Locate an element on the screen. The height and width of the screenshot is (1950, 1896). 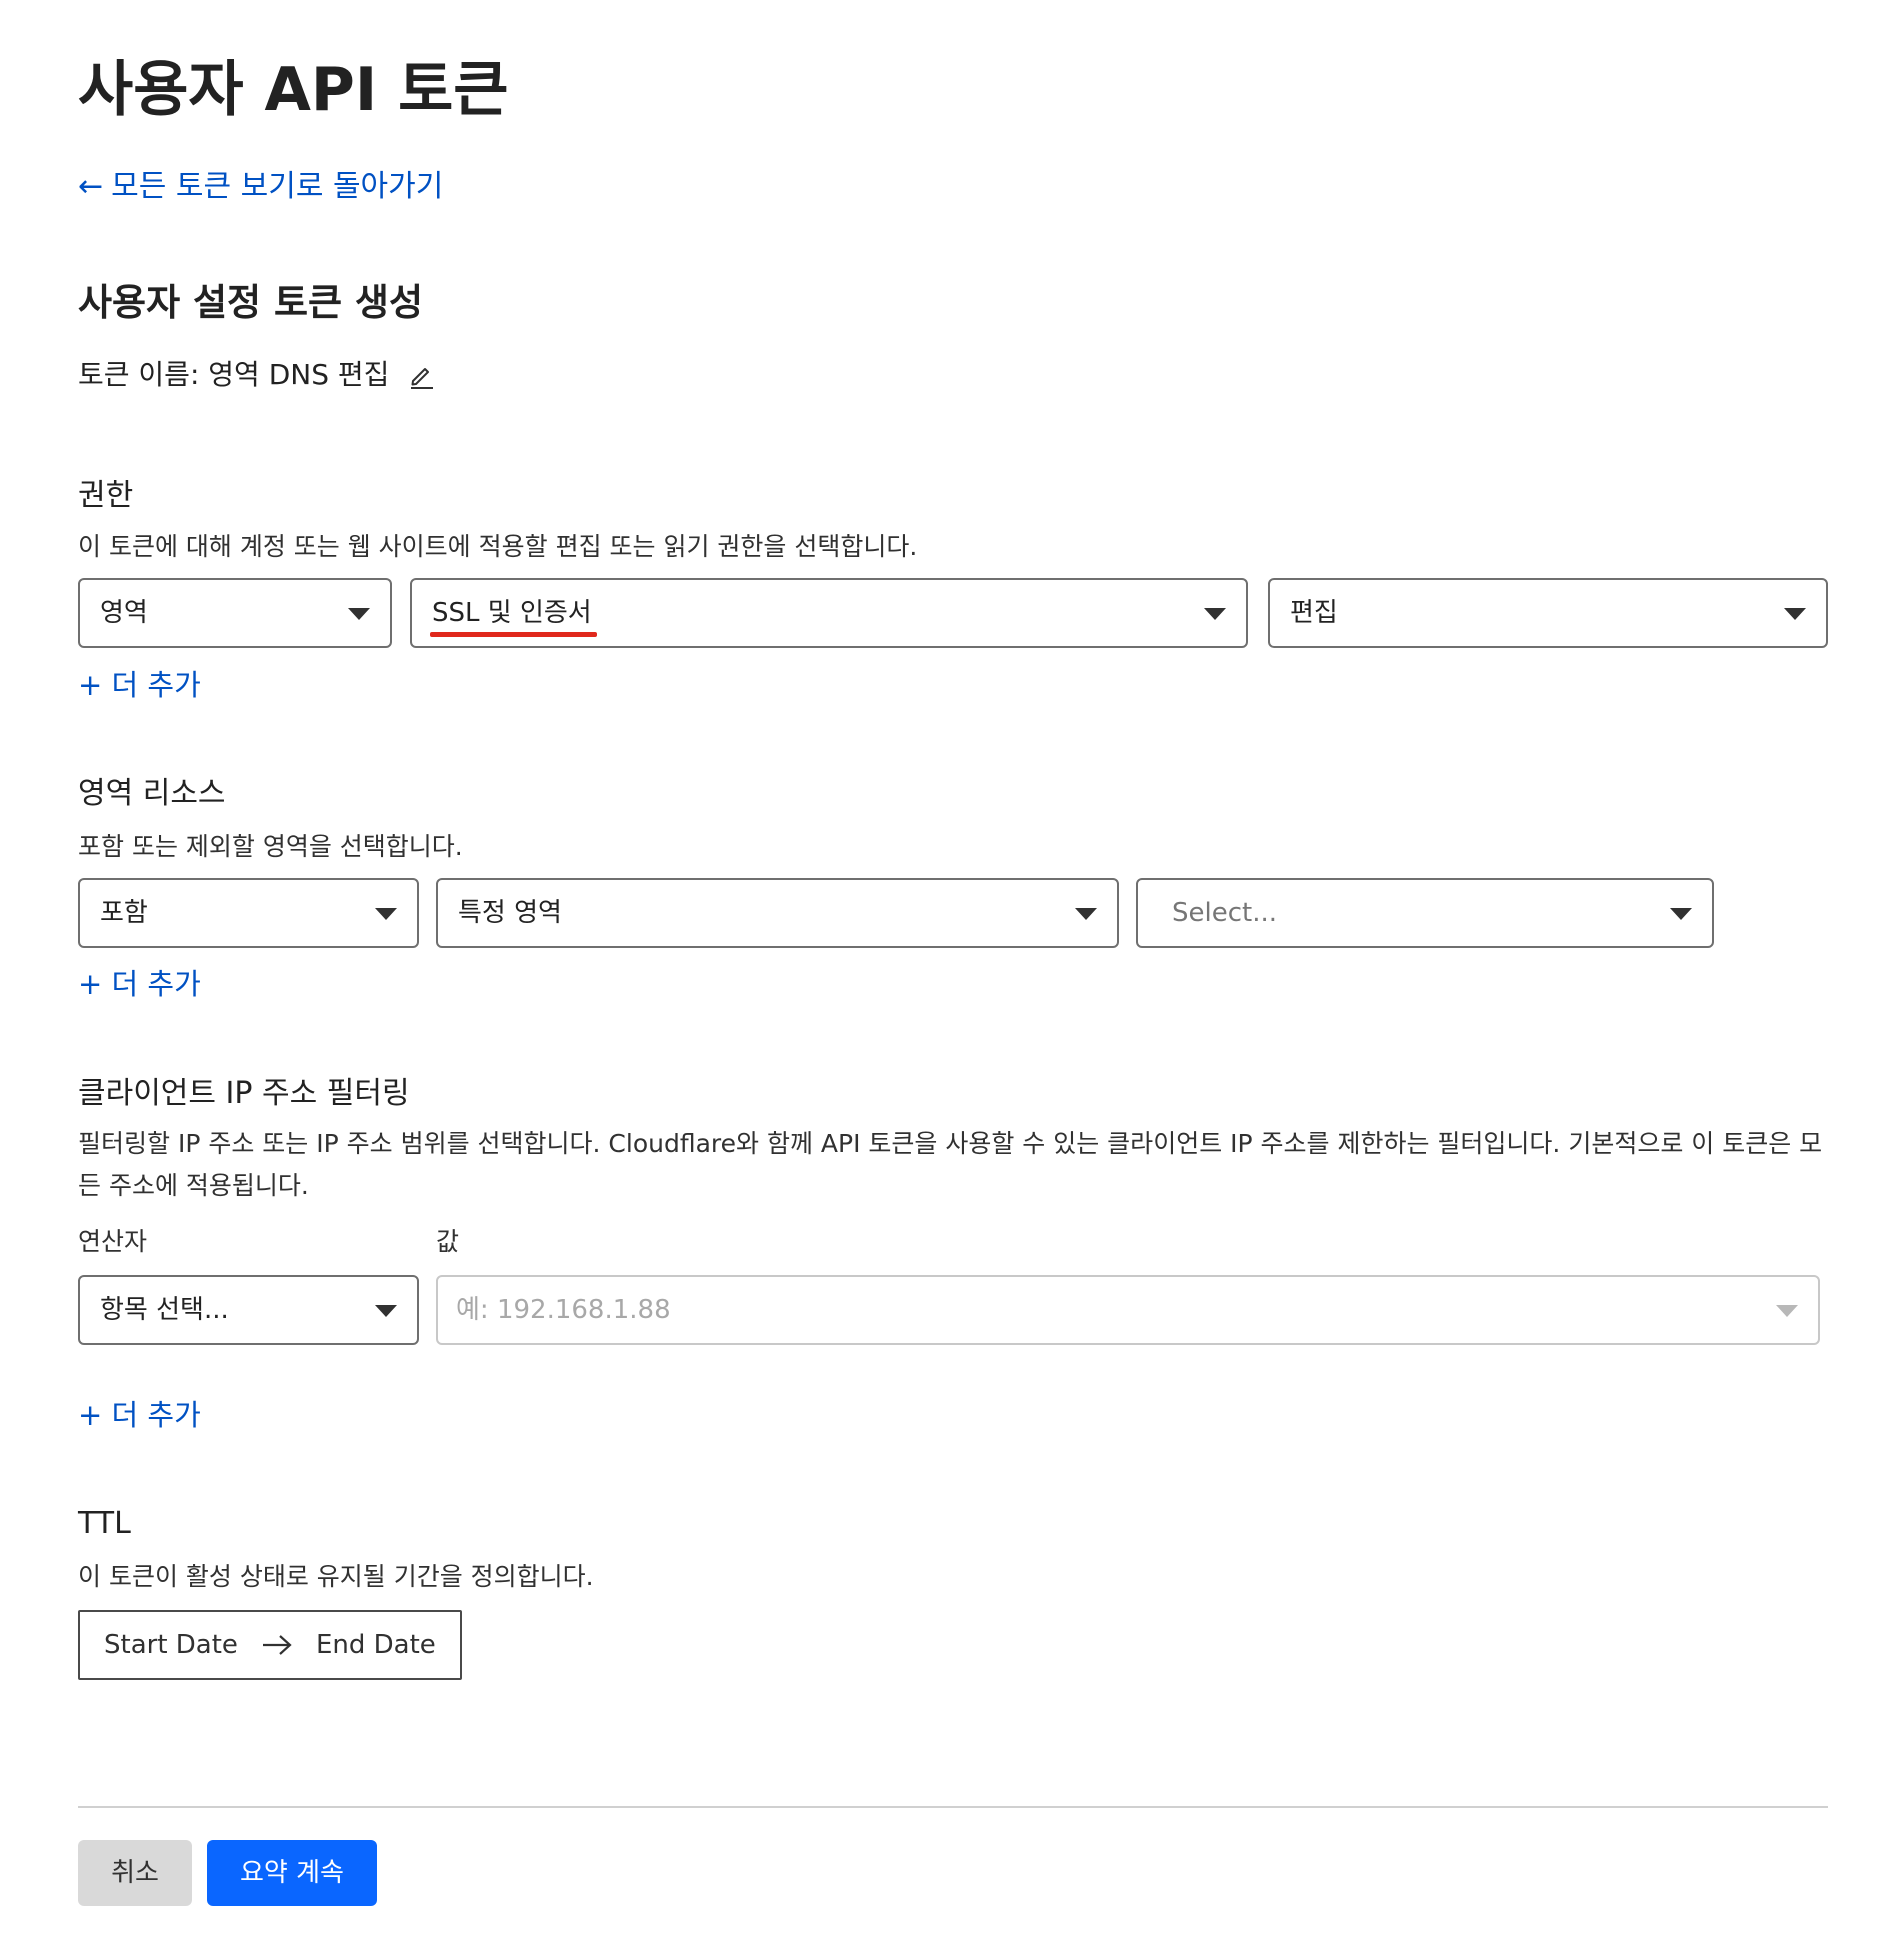
ttl-title: TTL is located at coordinates (104, 1523).